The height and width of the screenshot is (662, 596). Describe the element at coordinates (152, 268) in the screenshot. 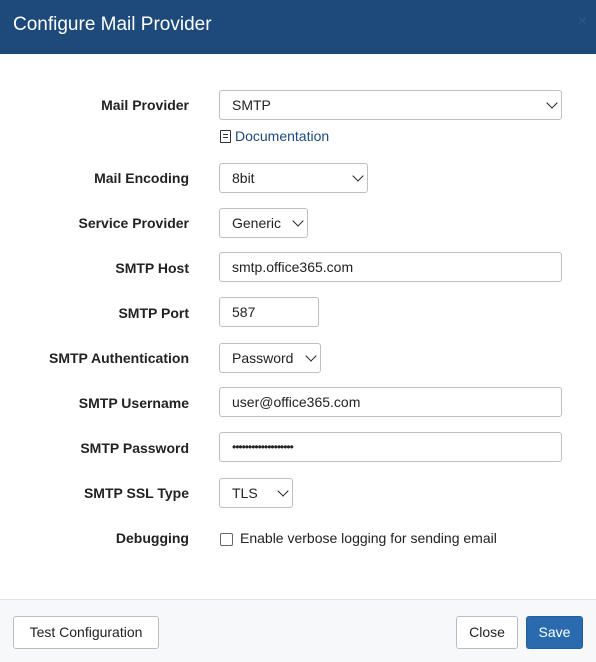

I see `smtp-host-label: SMTP Host` at that location.